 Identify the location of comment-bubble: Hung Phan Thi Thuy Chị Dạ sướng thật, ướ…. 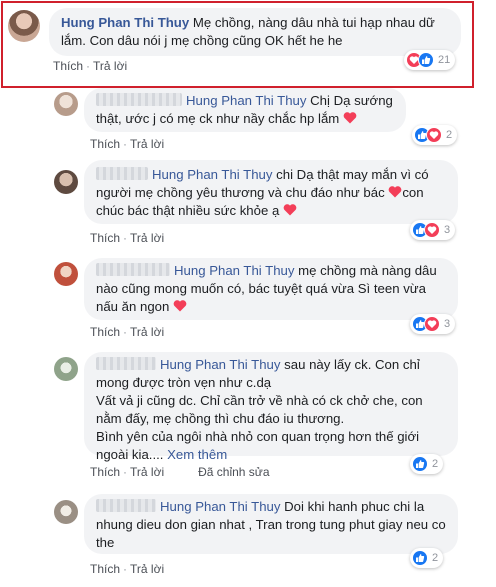
(245, 110).